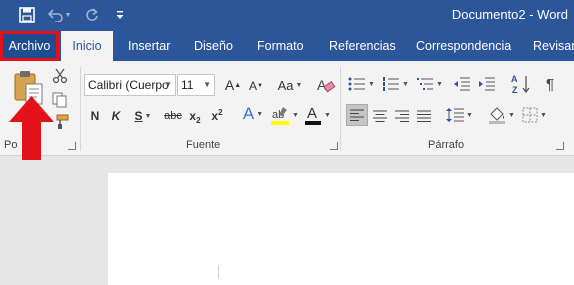 The height and width of the screenshot is (285, 574). What do you see at coordinates (60, 76) in the screenshot?
I see `cut-icon` at bounding box center [60, 76].